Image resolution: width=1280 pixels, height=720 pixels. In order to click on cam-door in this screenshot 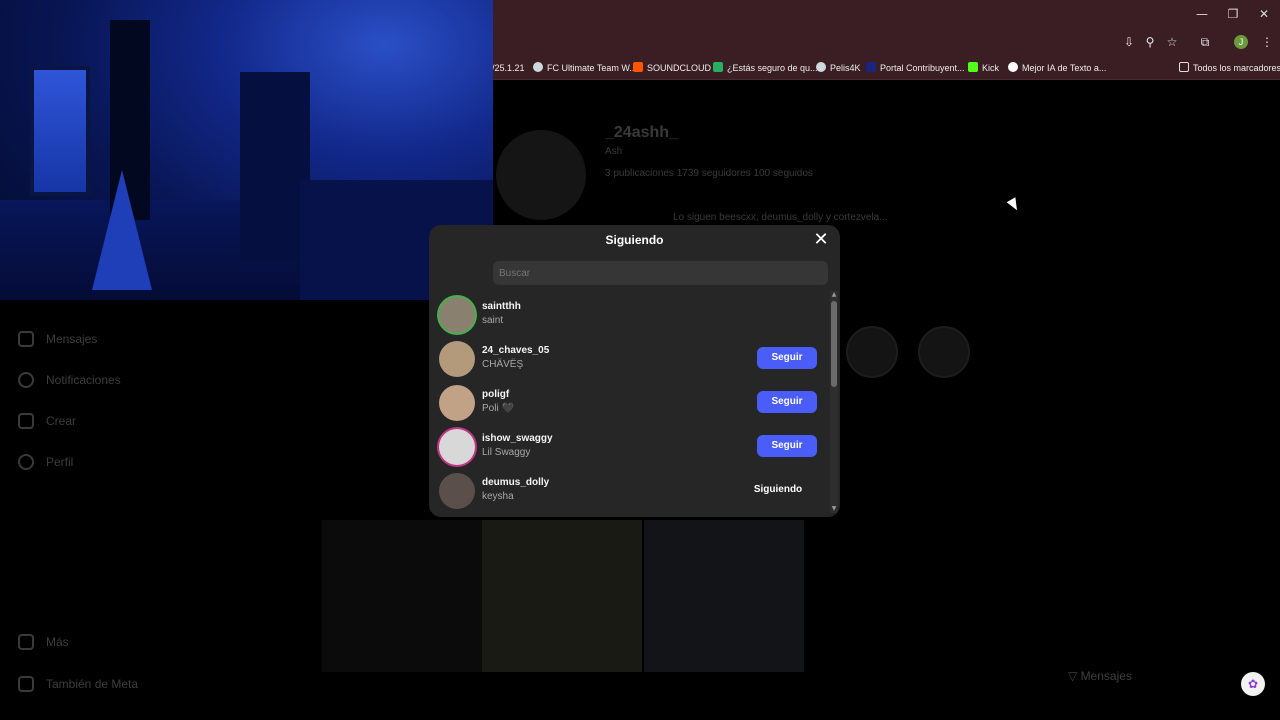, I will do `click(60, 131)`.